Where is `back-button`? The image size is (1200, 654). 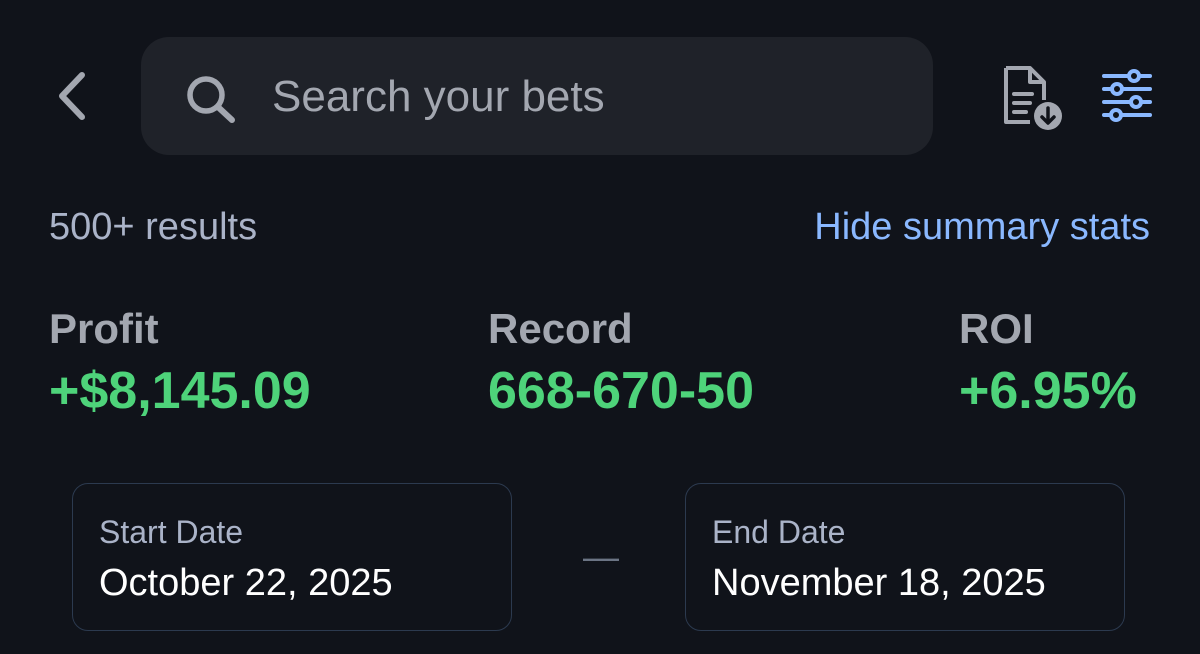 back-button is located at coordinates (72, 96).